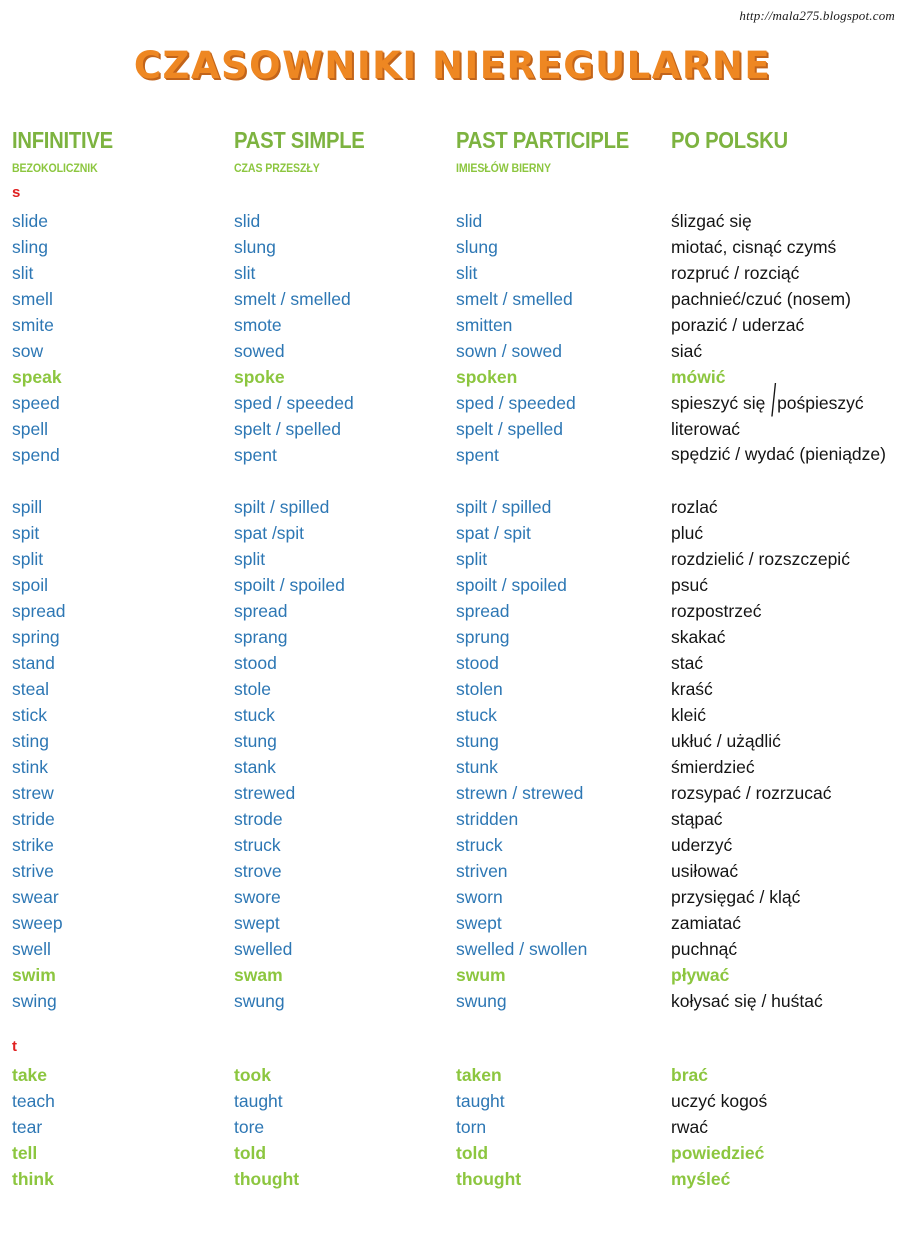 The image size is (905, 1246). I want to click on page-title: CZASOWNIKI NIEREGULARNE, so click(452, 65).